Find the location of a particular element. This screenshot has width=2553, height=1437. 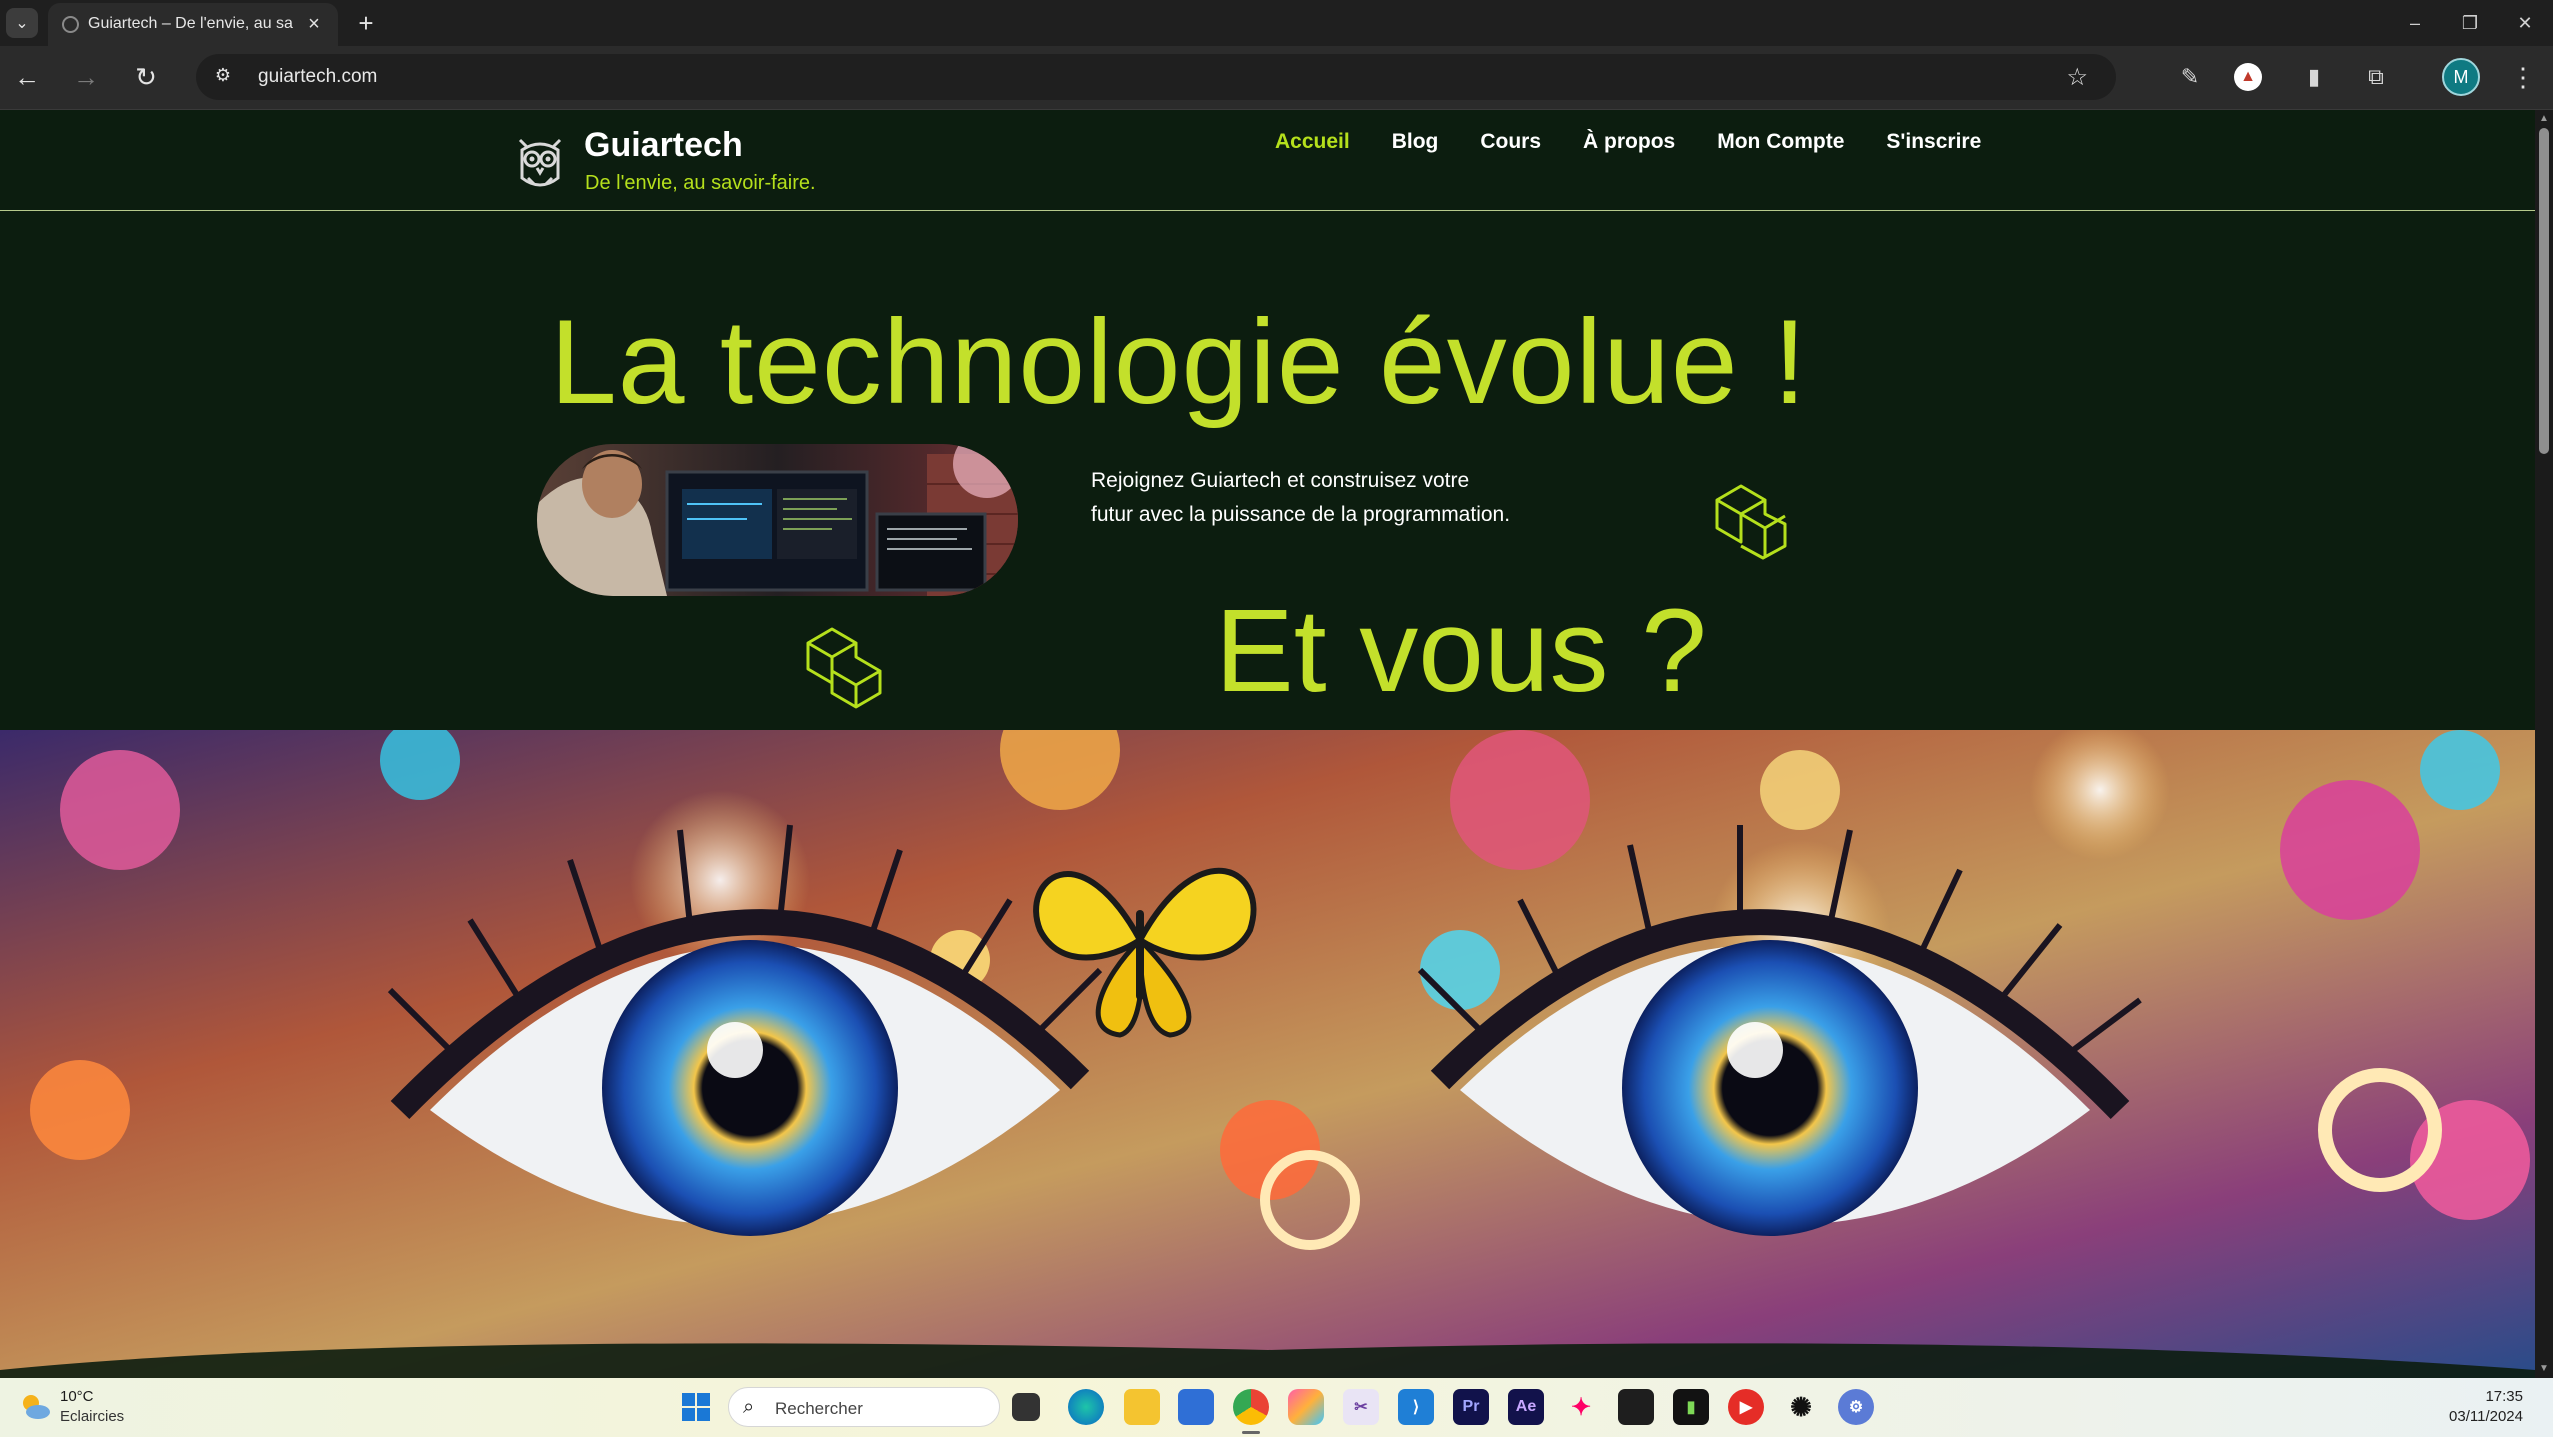

edge-browser-icon is located at coordinates (1086, 1407).